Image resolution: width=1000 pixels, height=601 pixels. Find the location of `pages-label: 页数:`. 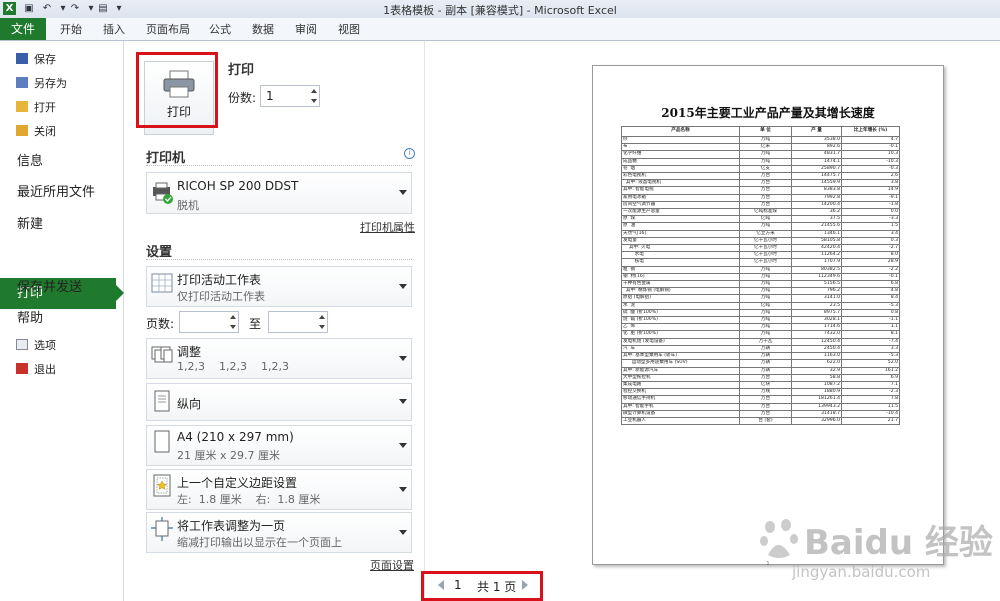

pages-label: 页数: is located at coordinates (160, 324).